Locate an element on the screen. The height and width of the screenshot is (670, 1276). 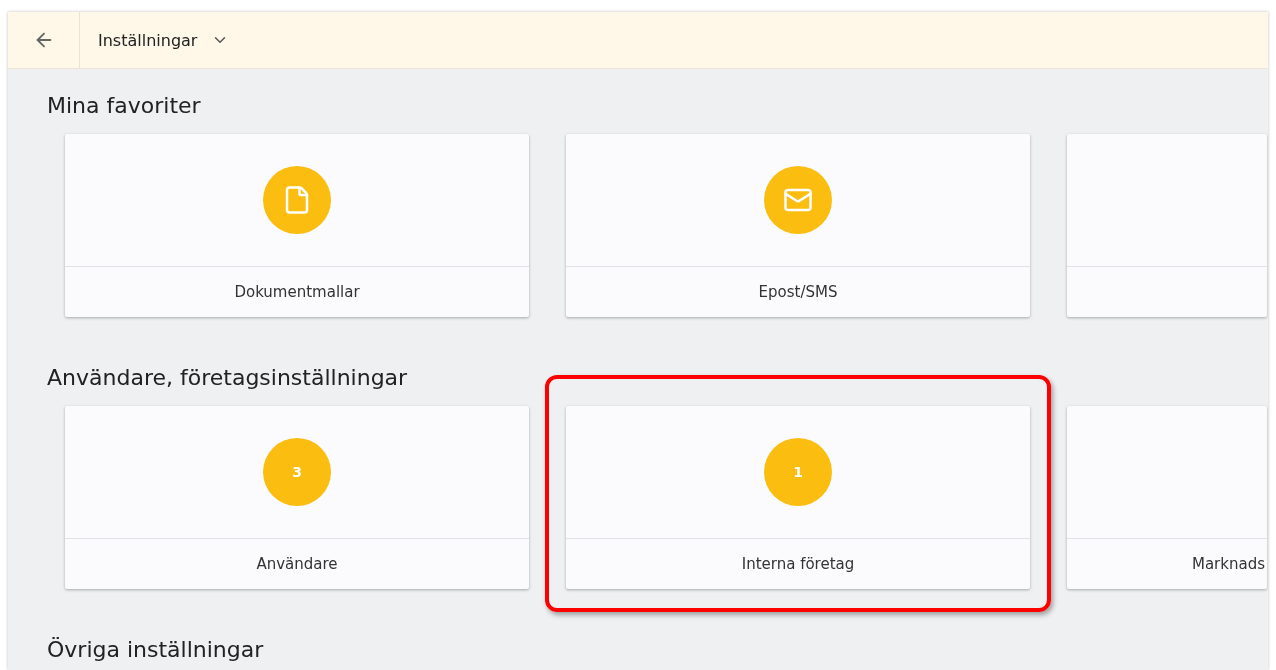
count-badge: 3 is located at coordinates (297, 472).